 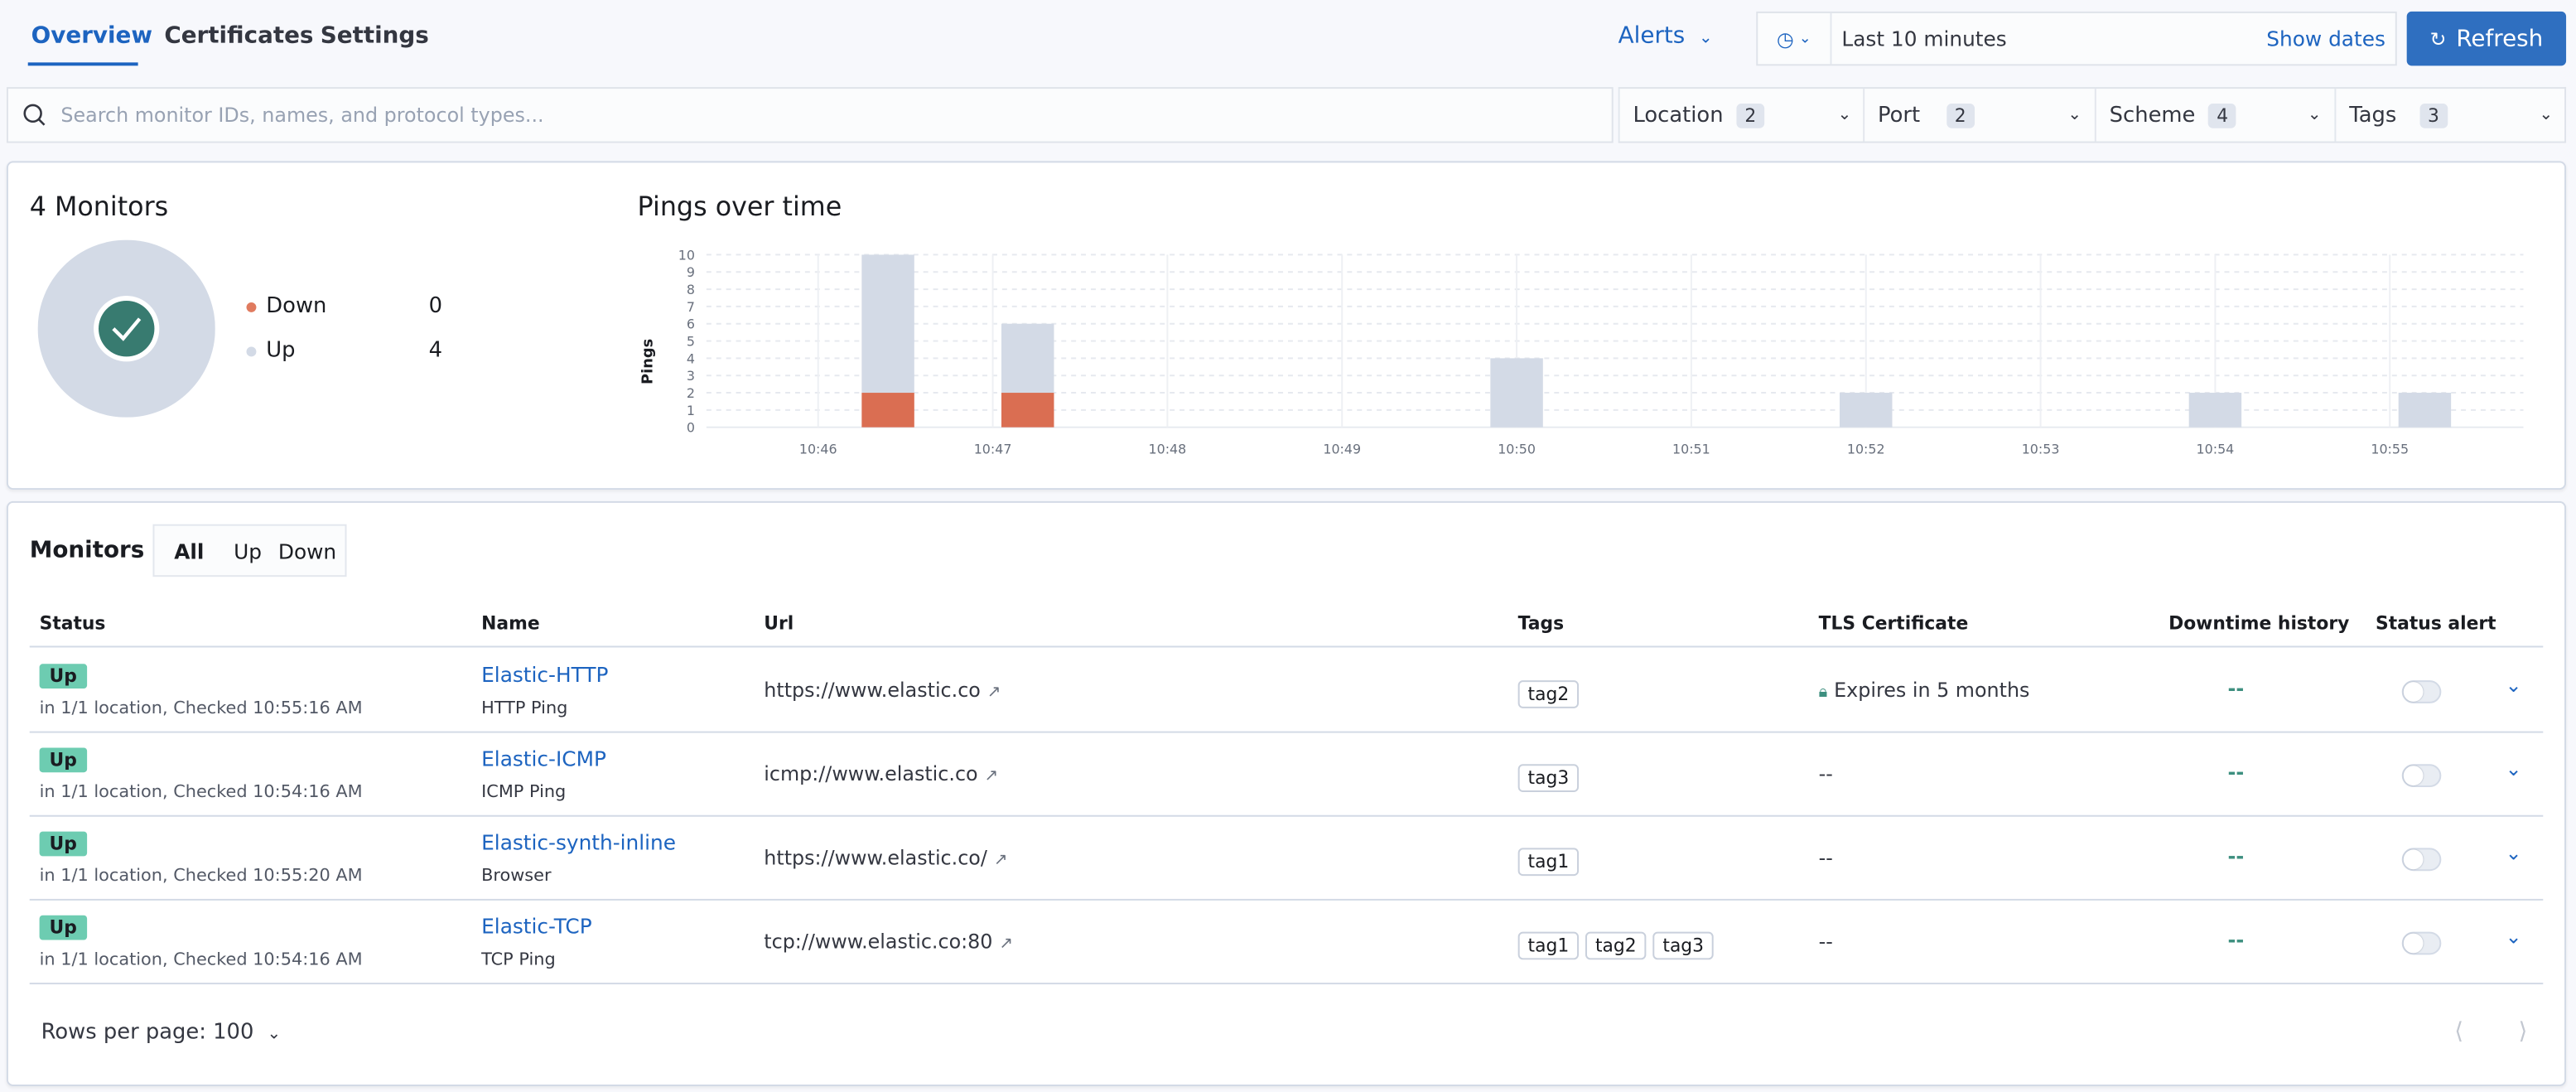 What do you see at coordinates (993, 449) in the screenshot?
I see `x-tick-label: 10:47` at bounding box center [993, 449].